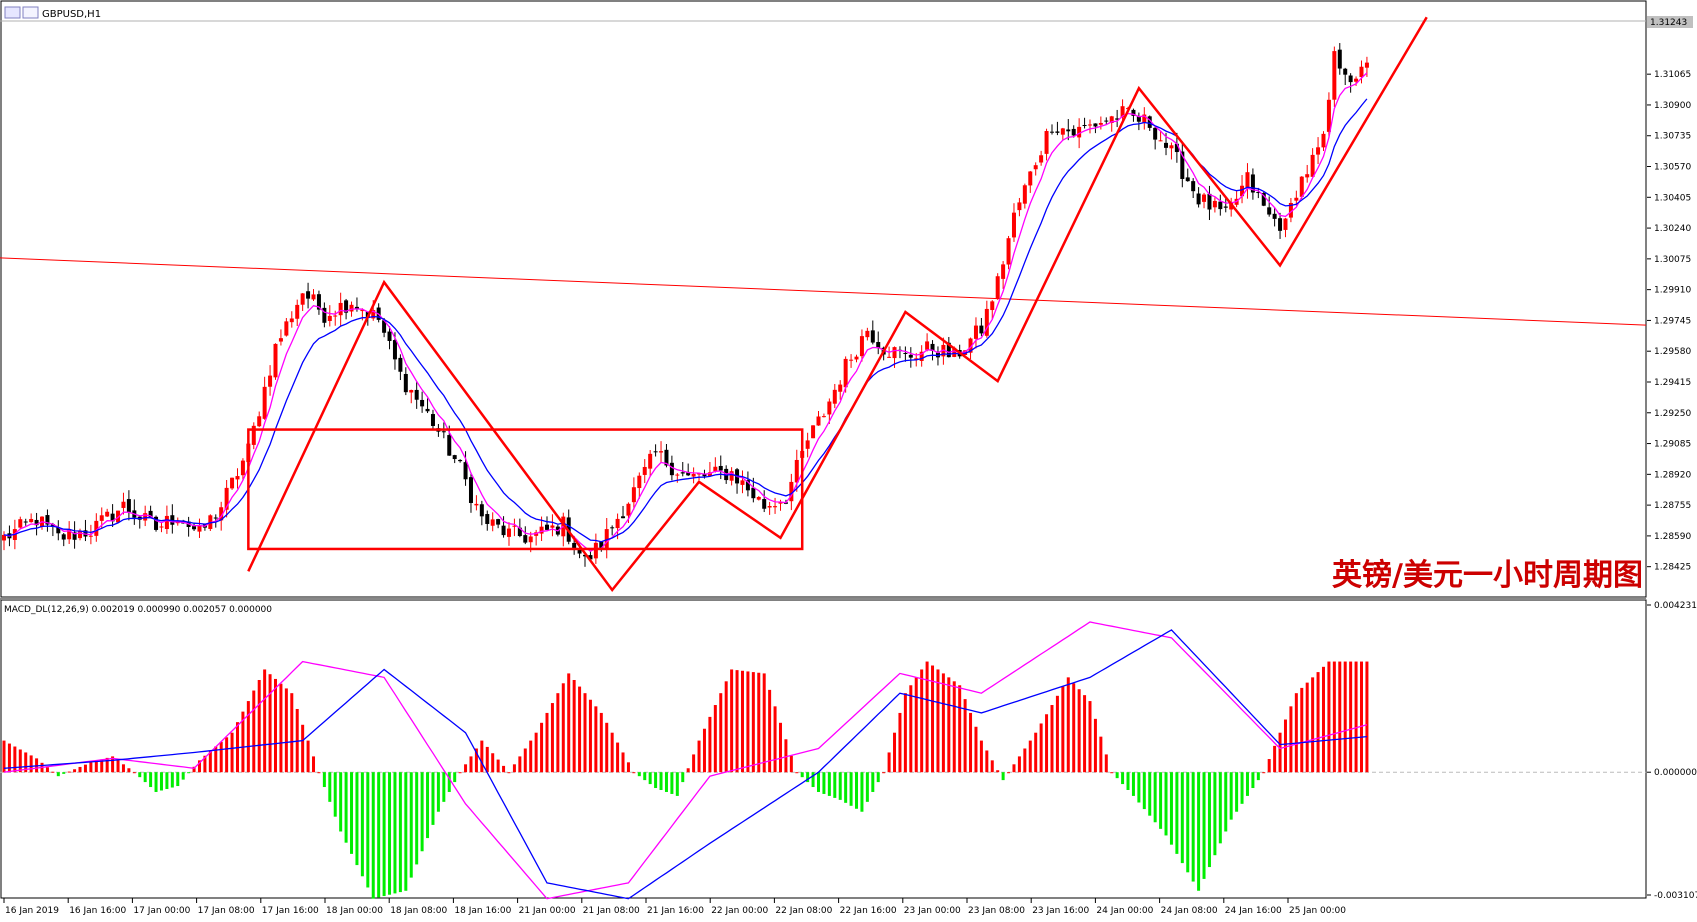 The height and width of the screenshot is (922, 1697). Describe the element at coordinates (1668, 23) in the screenshot. I see `current-price-label: 1.31243` at that location.